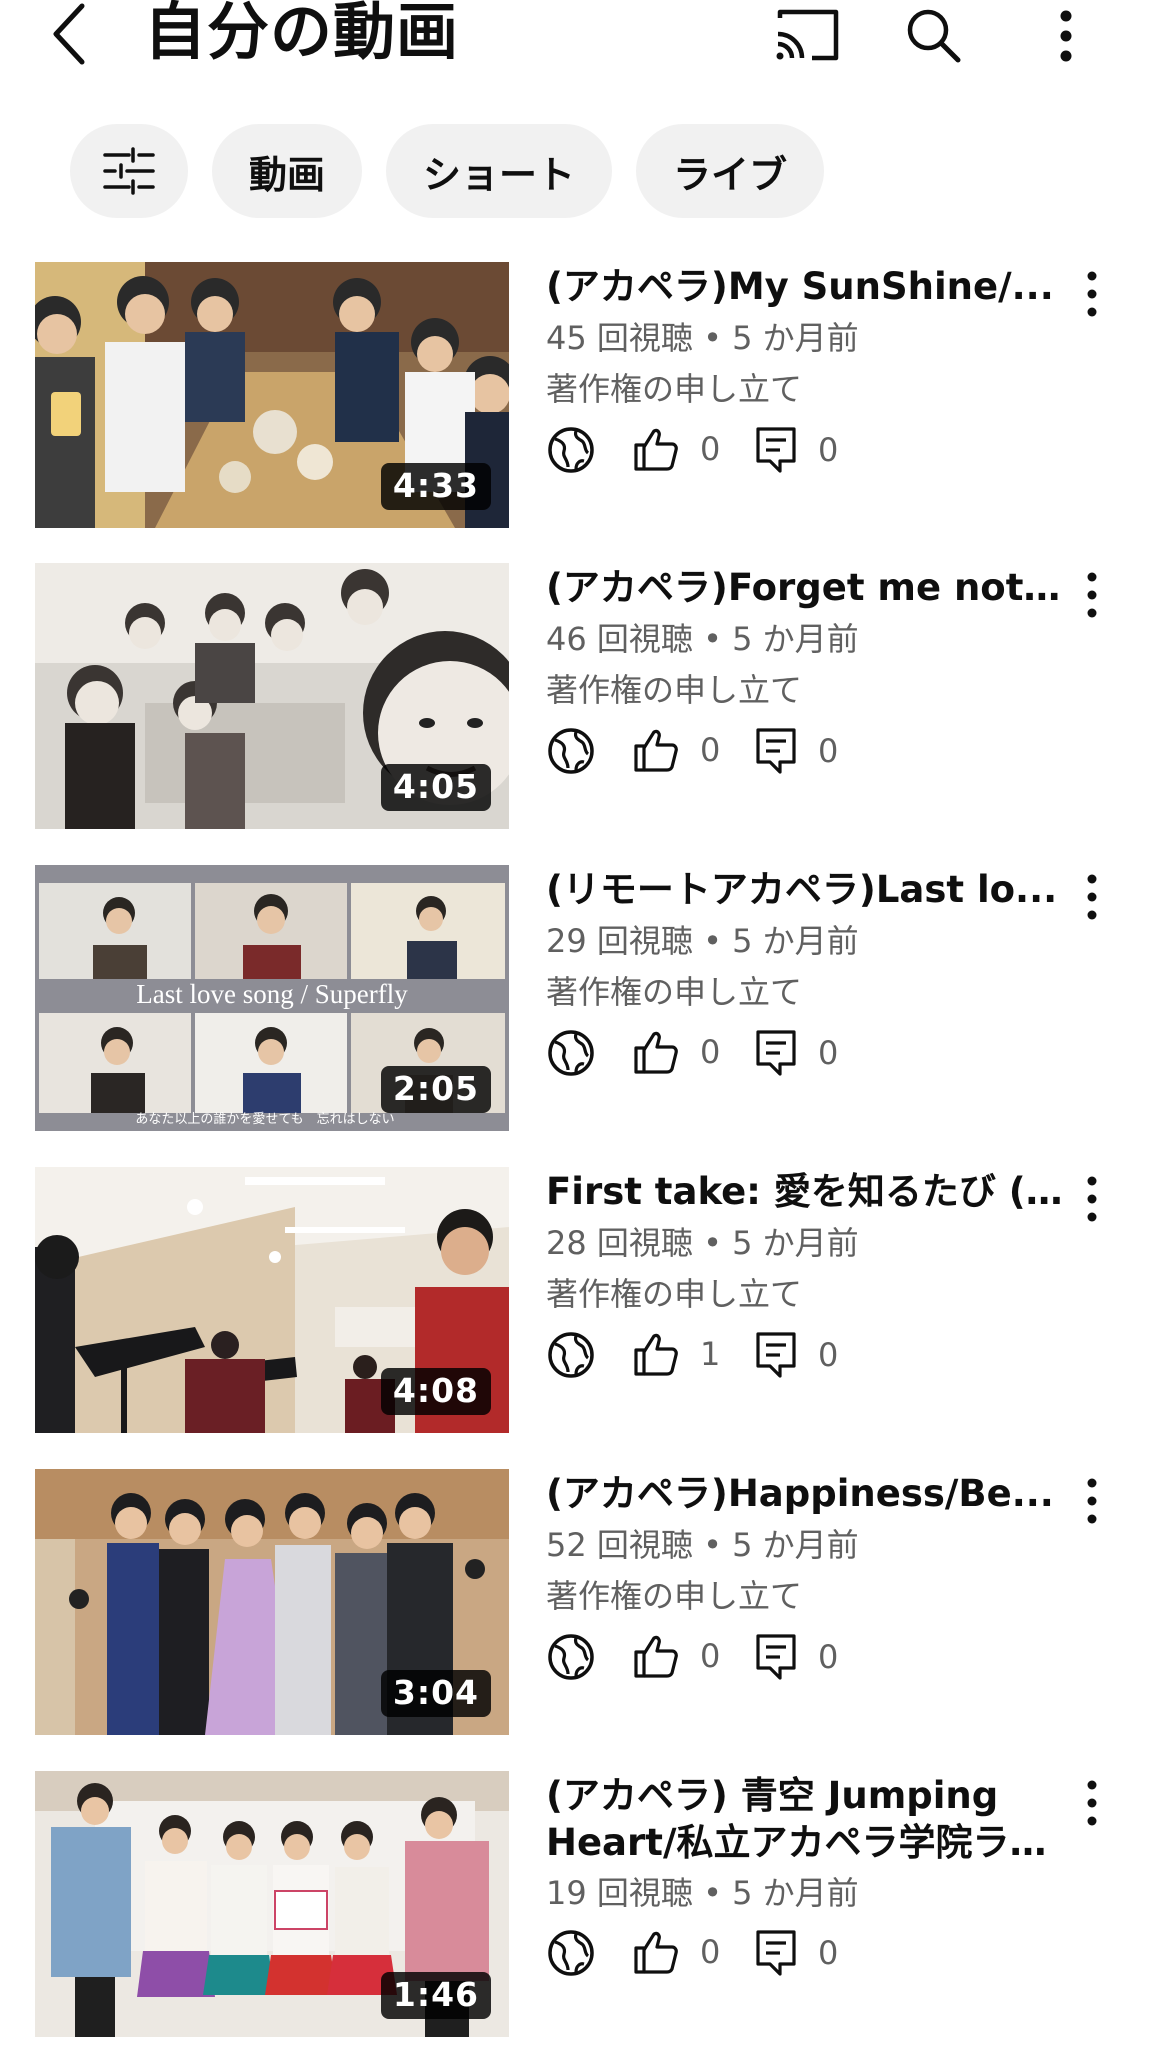  Describe the element at coordinates (272, 1904) in the screenshot. I see `video-thumbnail: 1:46` at that location.